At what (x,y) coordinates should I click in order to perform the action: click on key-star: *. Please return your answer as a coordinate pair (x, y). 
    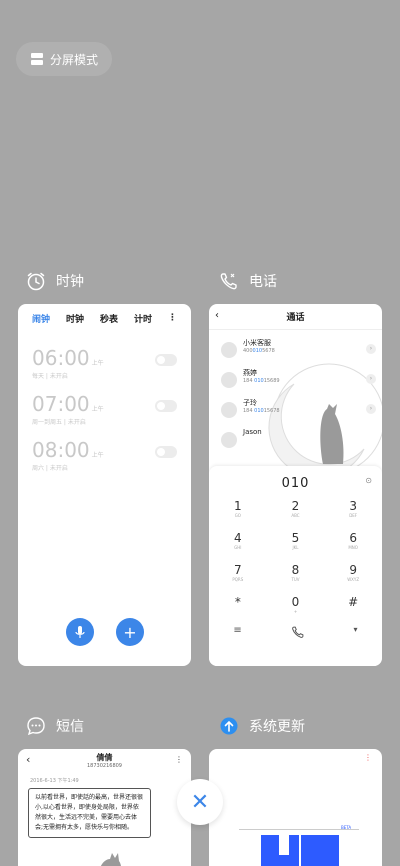
    Looking at the image, I should click on (238, 607).